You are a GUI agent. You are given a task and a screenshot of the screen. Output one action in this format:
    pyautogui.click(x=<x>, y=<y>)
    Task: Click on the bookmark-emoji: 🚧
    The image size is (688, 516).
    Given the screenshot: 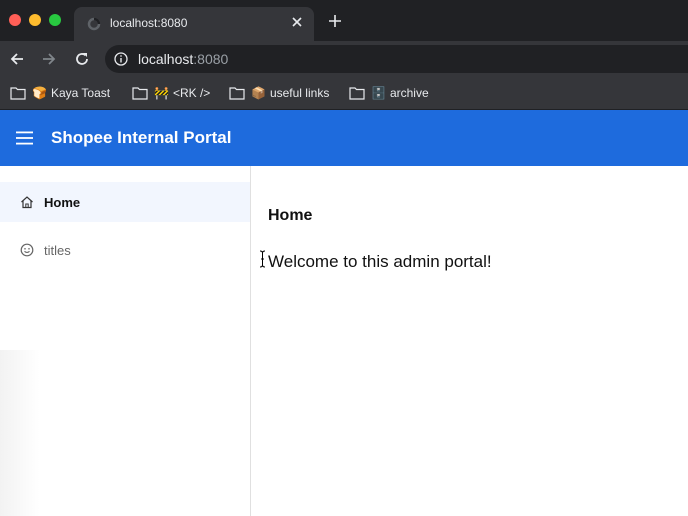 What is the action you would take?
    pyautogui.click(x=161, y=93)
    